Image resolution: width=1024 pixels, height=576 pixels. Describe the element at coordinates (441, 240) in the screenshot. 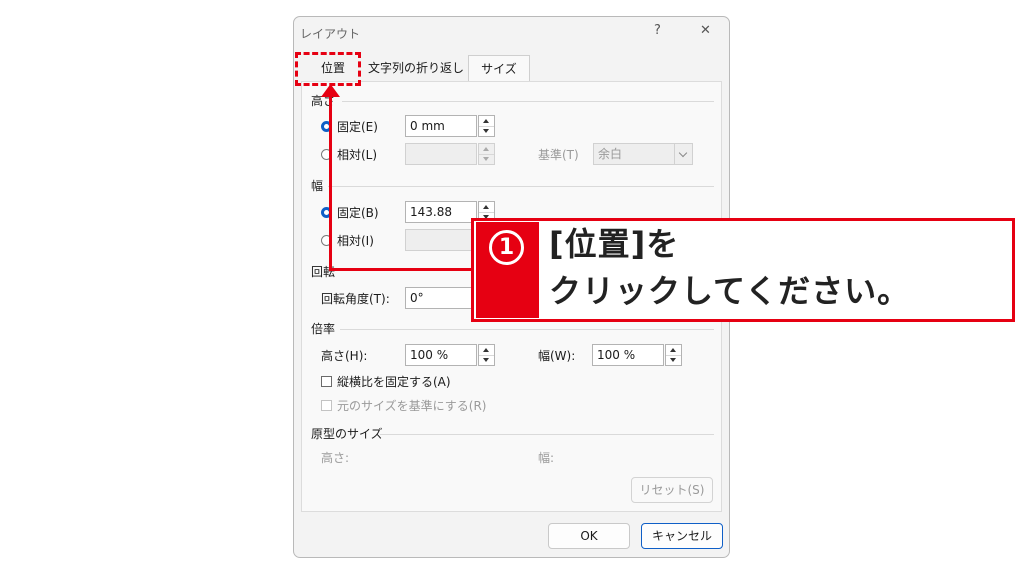

I see `width-relative-input` at that location.